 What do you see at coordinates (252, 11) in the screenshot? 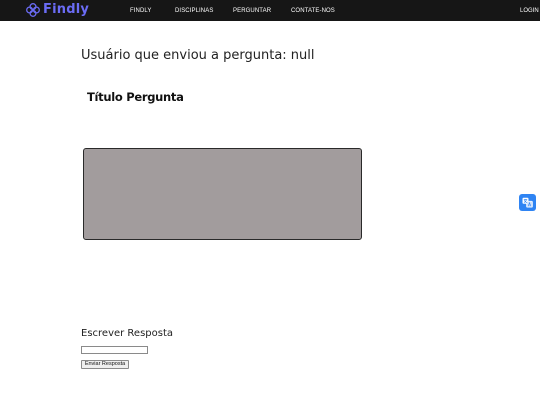
I see `nav-link-perguntar: PERGUNTAR` at bounding box center [252, 11].